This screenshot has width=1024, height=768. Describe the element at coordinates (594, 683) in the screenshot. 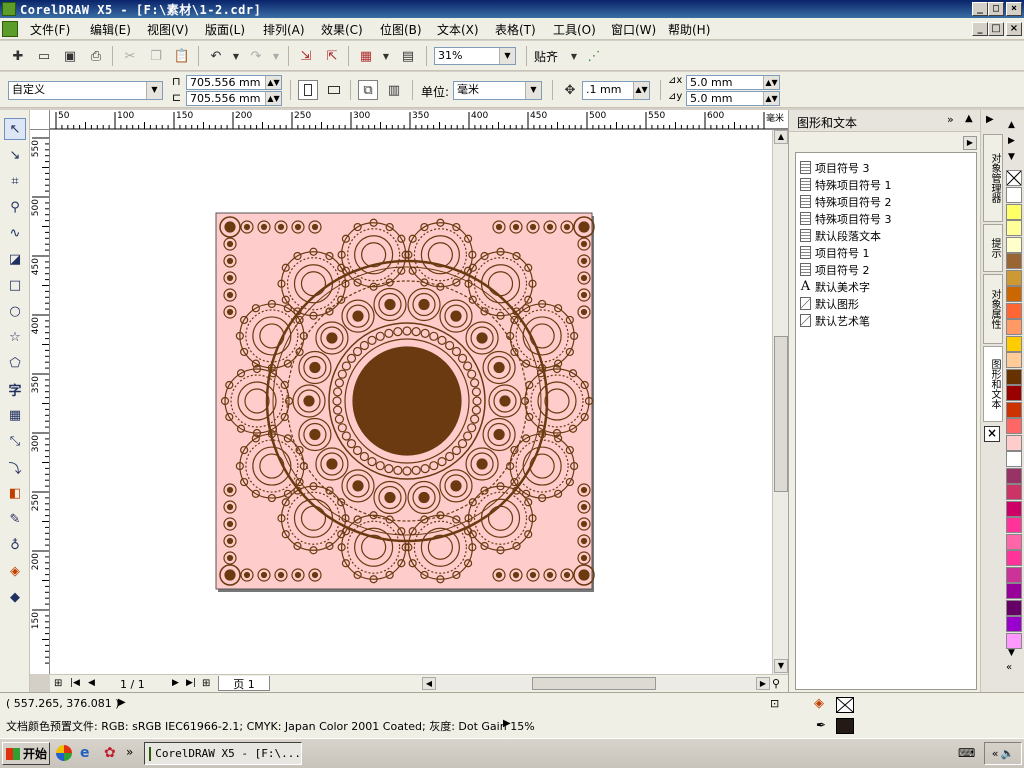

I see `horizontal-scroll-thumb` at that location.